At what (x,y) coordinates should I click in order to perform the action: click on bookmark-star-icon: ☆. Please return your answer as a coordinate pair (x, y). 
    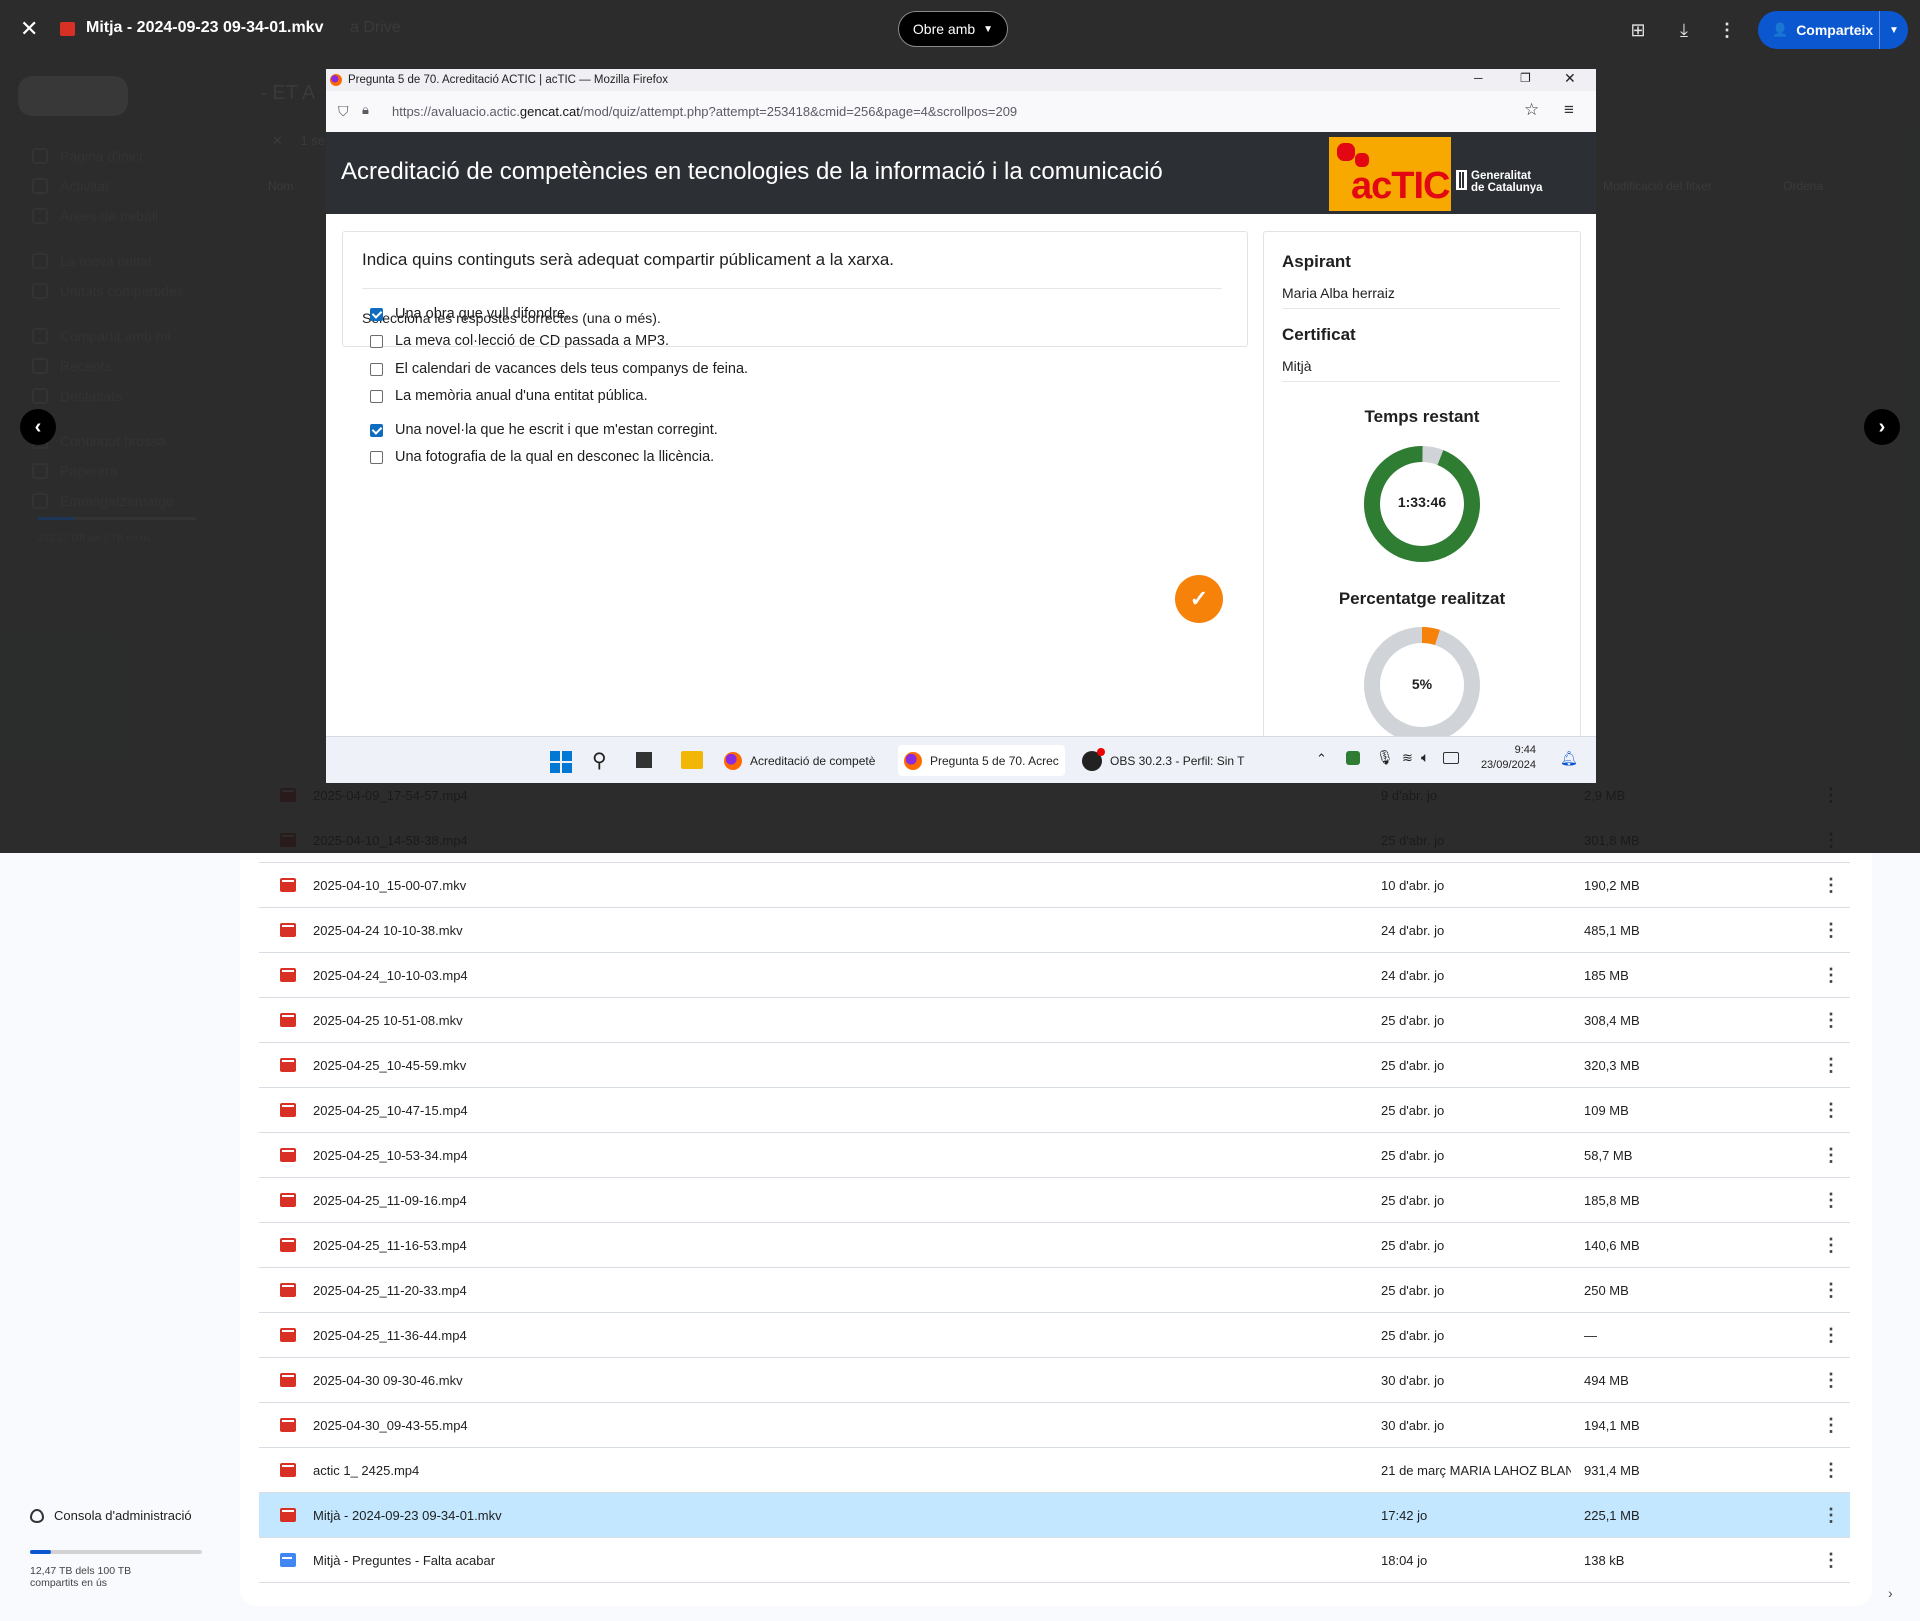
    Looking at the image, I should click on (1531, 110).